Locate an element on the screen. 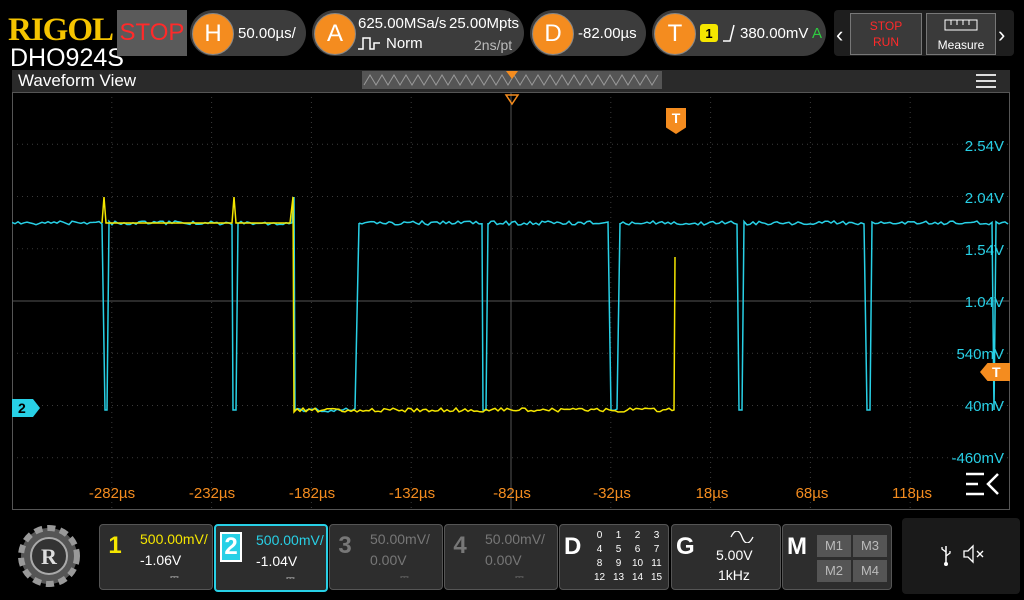  digital-channel-label: 8 is located at coordinates (599, 564).